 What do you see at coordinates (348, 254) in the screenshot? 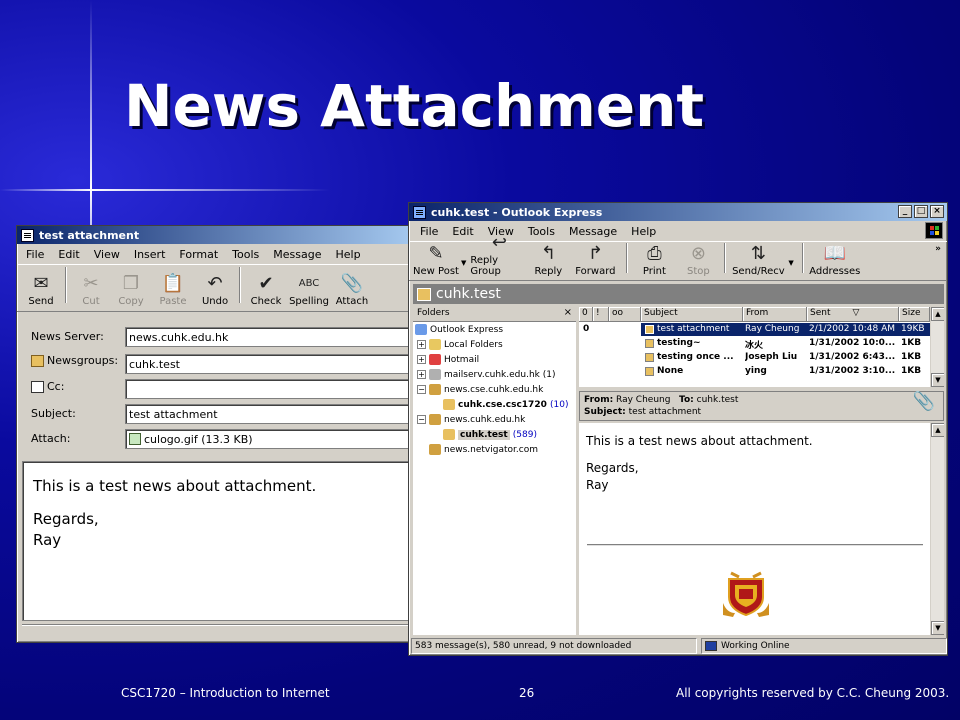
I see `compose-menu-help: Help` at bounding box center [348, 254].